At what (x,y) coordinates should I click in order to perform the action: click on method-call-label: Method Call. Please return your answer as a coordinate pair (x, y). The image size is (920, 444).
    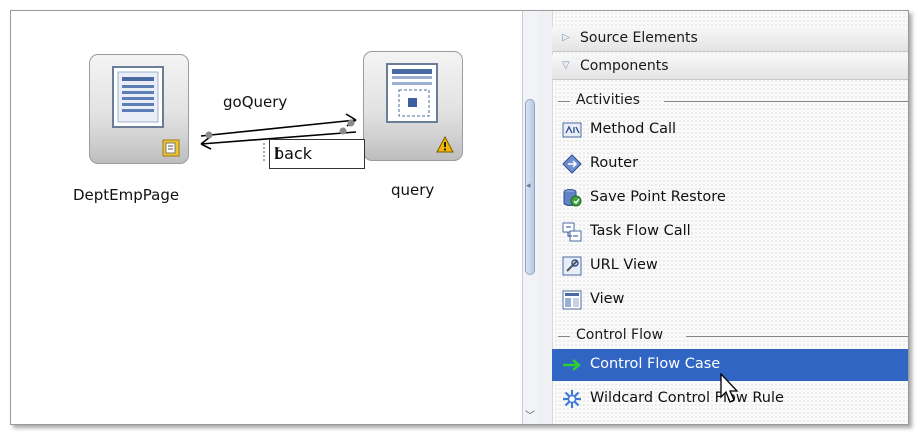
    Looking at the image, I should click on (633, 129).